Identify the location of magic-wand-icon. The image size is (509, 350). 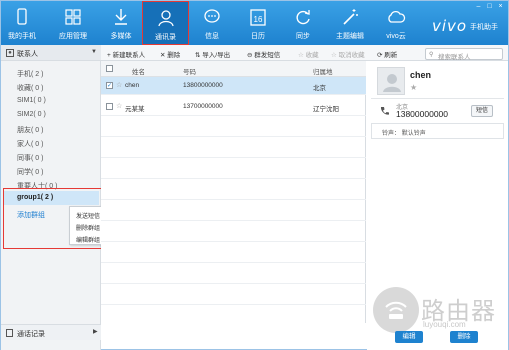
(350, 17).